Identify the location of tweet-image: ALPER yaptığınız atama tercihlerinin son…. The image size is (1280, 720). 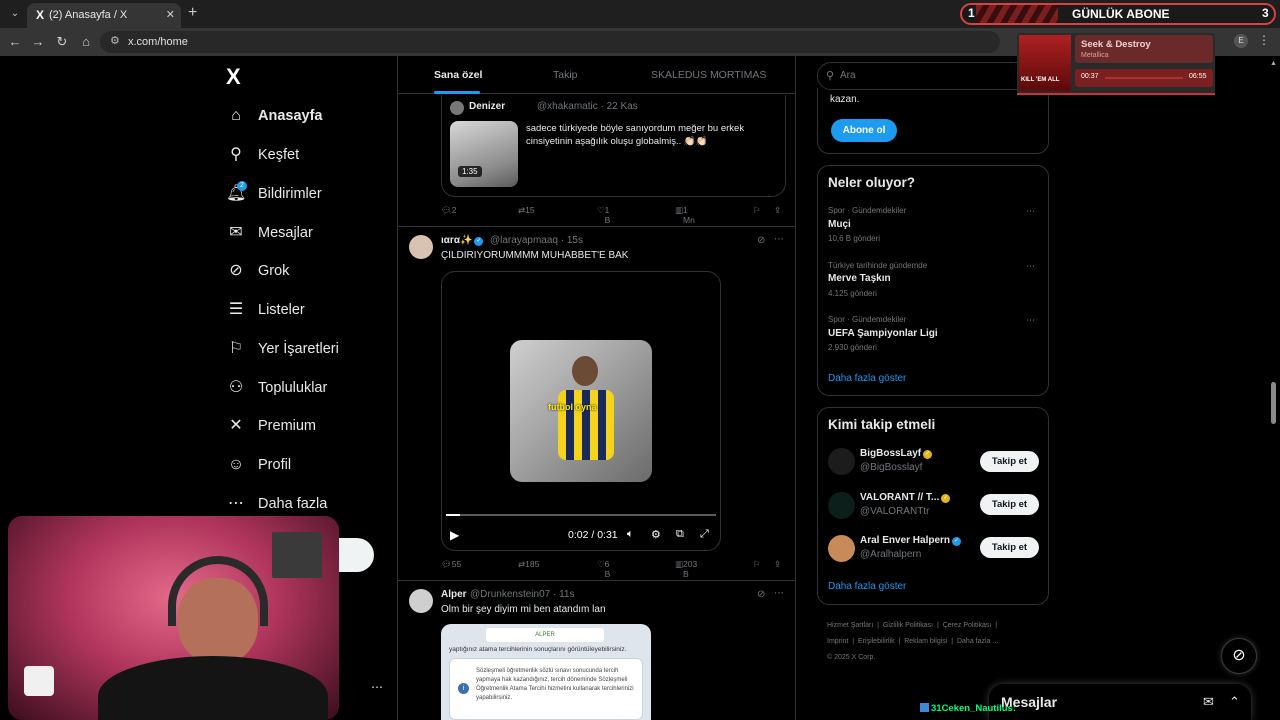
(546, 672).